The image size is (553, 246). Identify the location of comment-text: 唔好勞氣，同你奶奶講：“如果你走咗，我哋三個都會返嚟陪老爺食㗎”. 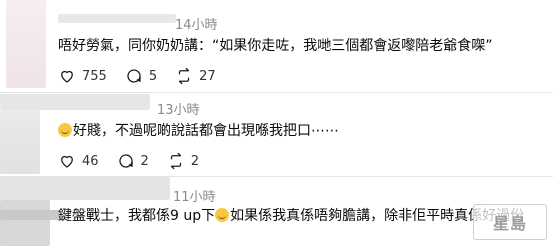
(275, 46).